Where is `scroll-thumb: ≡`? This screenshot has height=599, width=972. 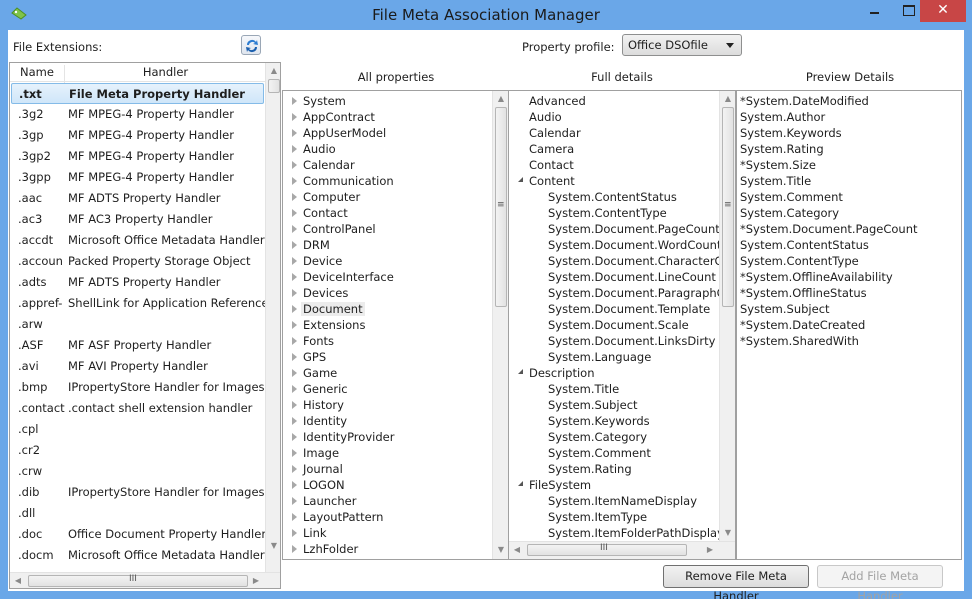
scroll-thumb: ≡ is located at coordinates (501, 207).